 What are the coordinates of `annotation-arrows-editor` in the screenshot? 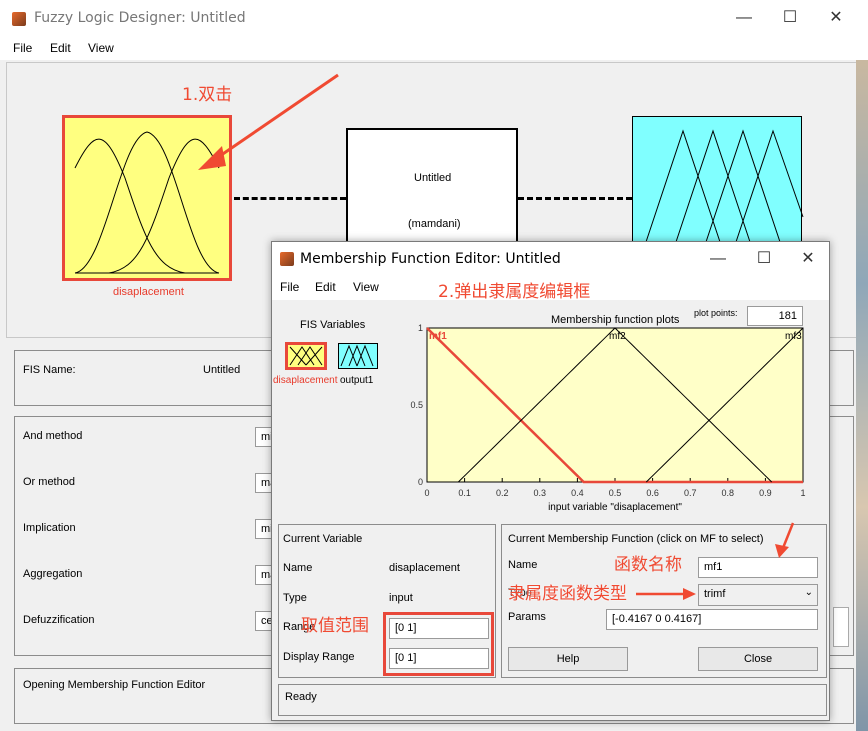 It's located at (715, 561).